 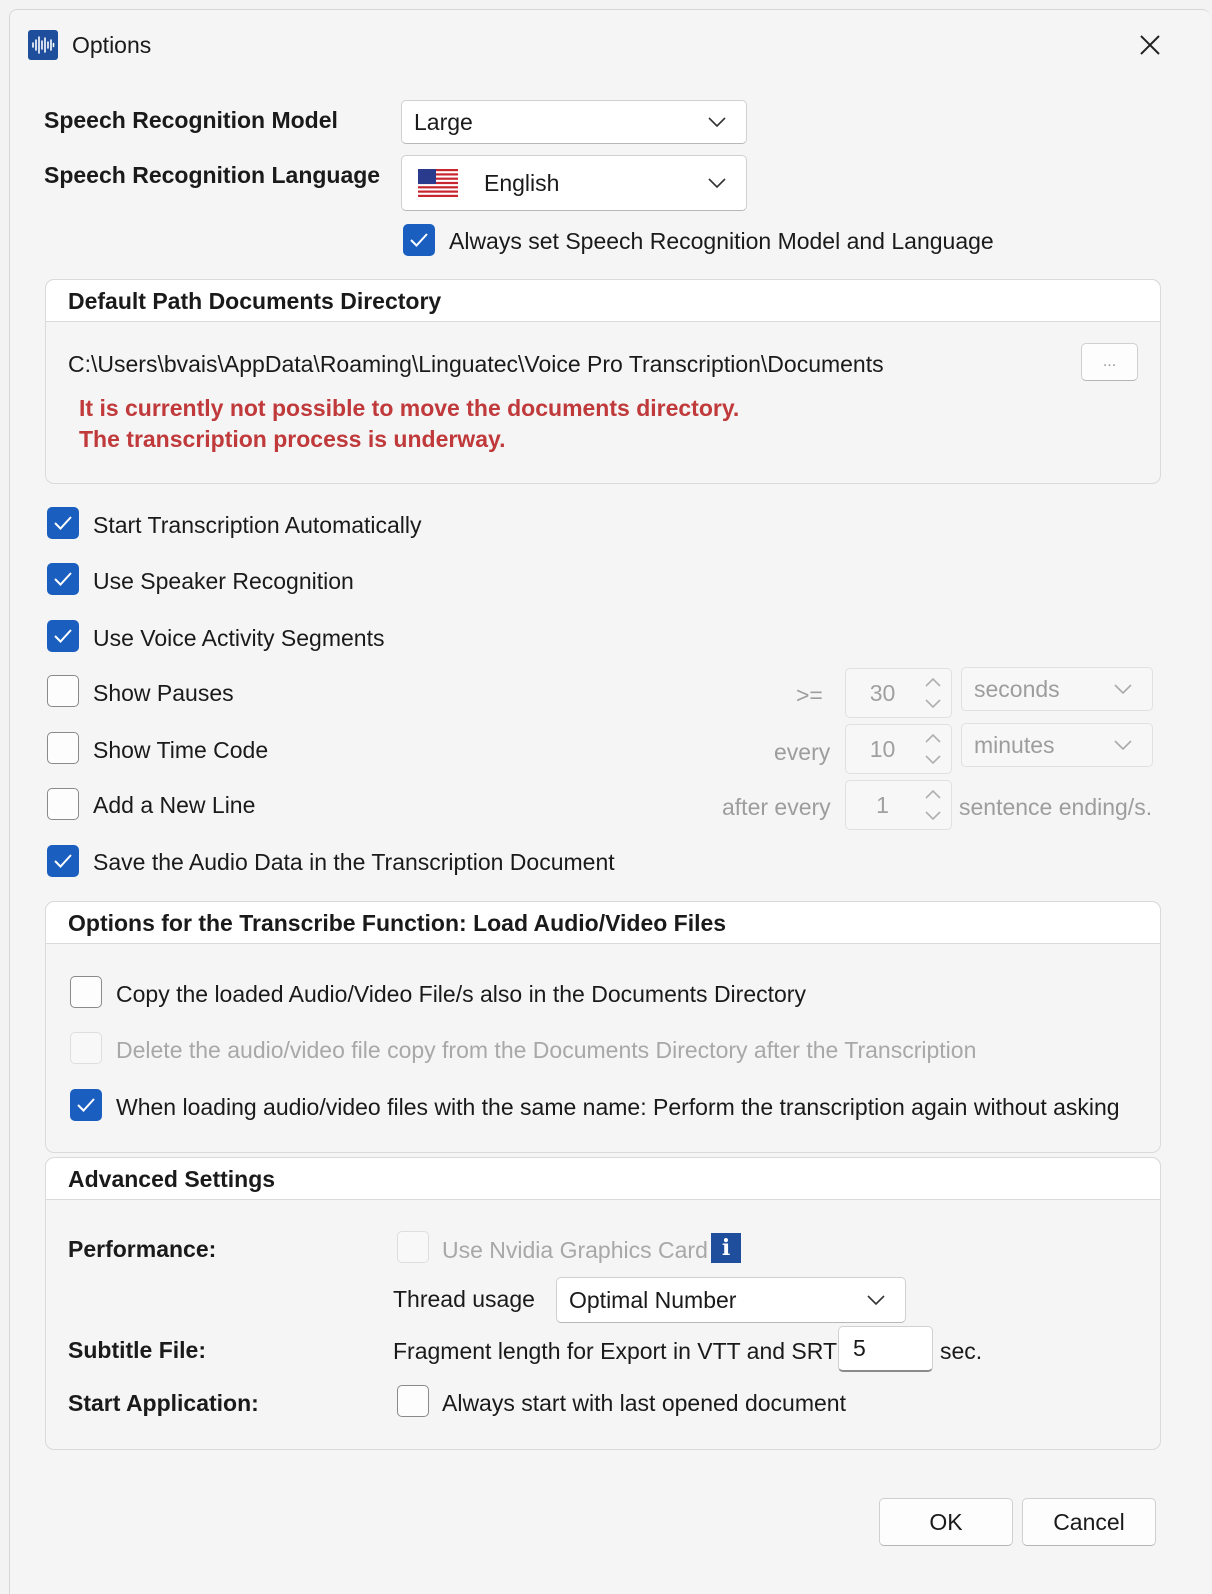 I want to click on start-auto-label: Start Transcription Automatically, so click(x=257, y=525).